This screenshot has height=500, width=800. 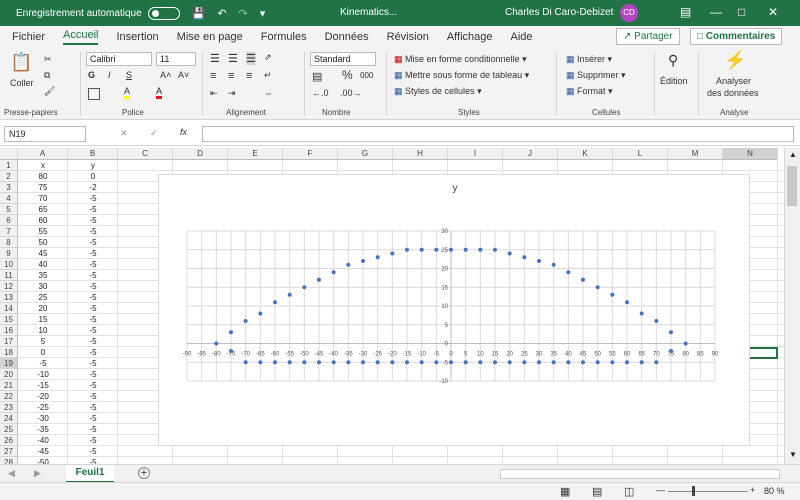 I want to click on cell-b17: -5, so click(x=93, y=341).